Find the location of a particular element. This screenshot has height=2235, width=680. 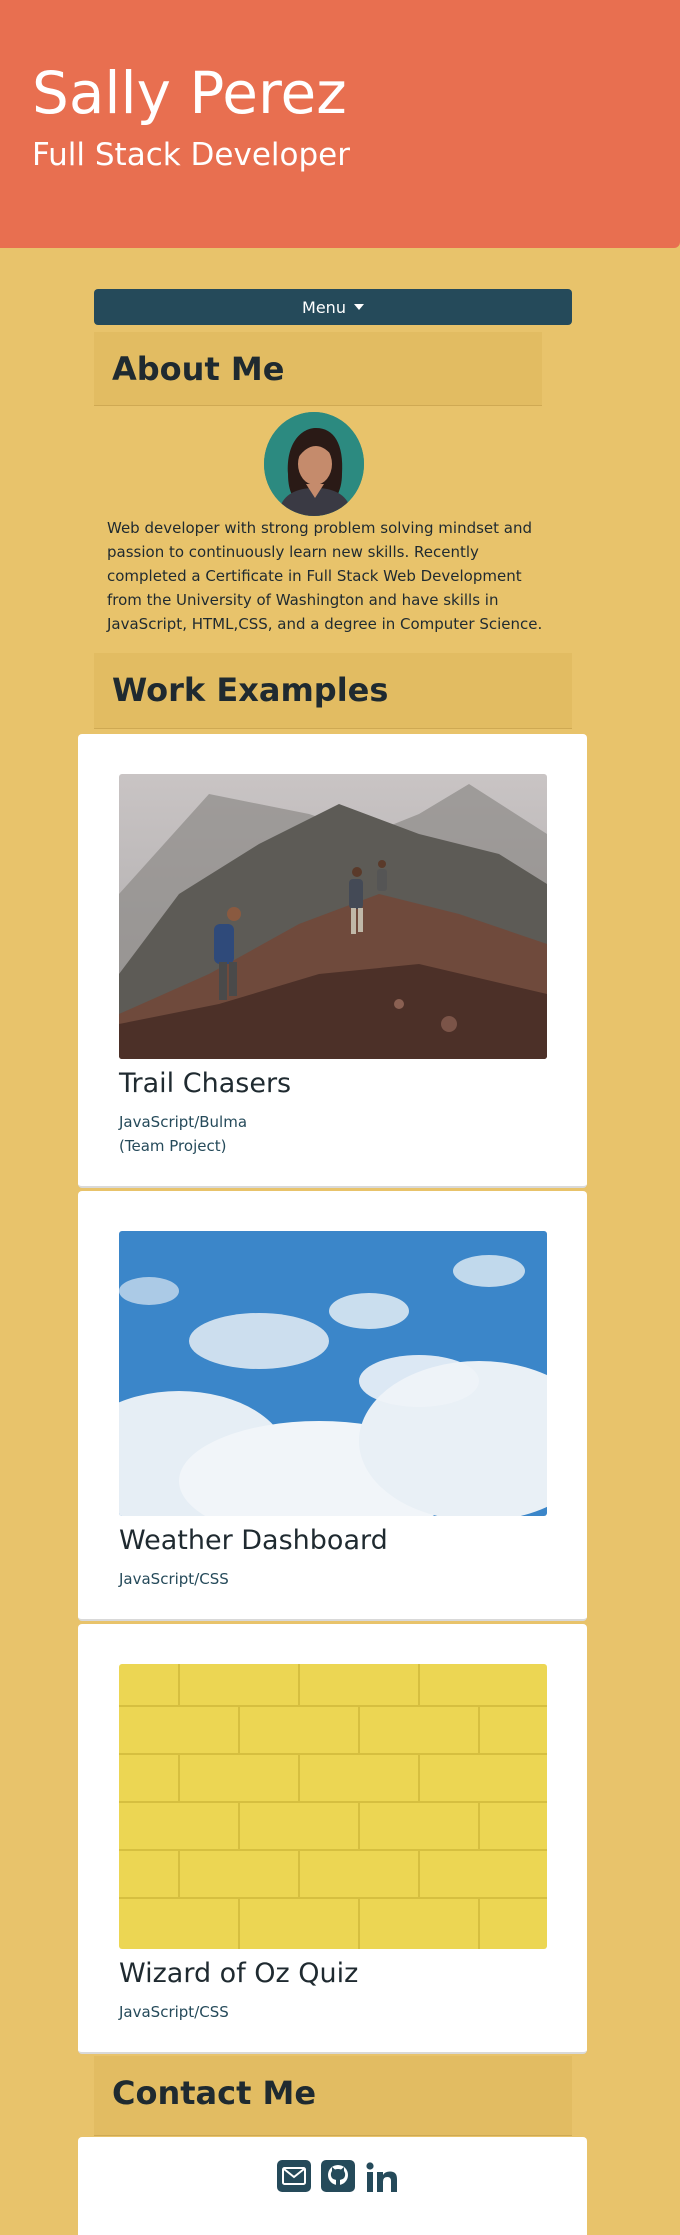

linkedin-icon is located at coordinates (382, 2176).